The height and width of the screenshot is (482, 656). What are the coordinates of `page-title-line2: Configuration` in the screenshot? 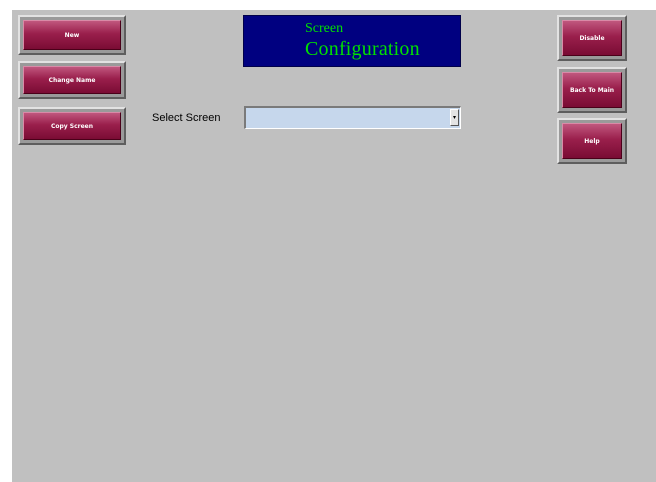 It's located at (362, 49).